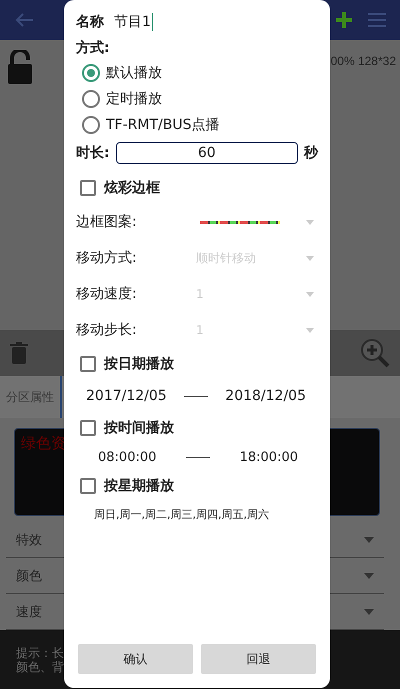 The width and height of the screenshot is (400, 689). Describe the element at coordinates (133, 22) in the screenshot. I see `name-field: 节目1` at that location.